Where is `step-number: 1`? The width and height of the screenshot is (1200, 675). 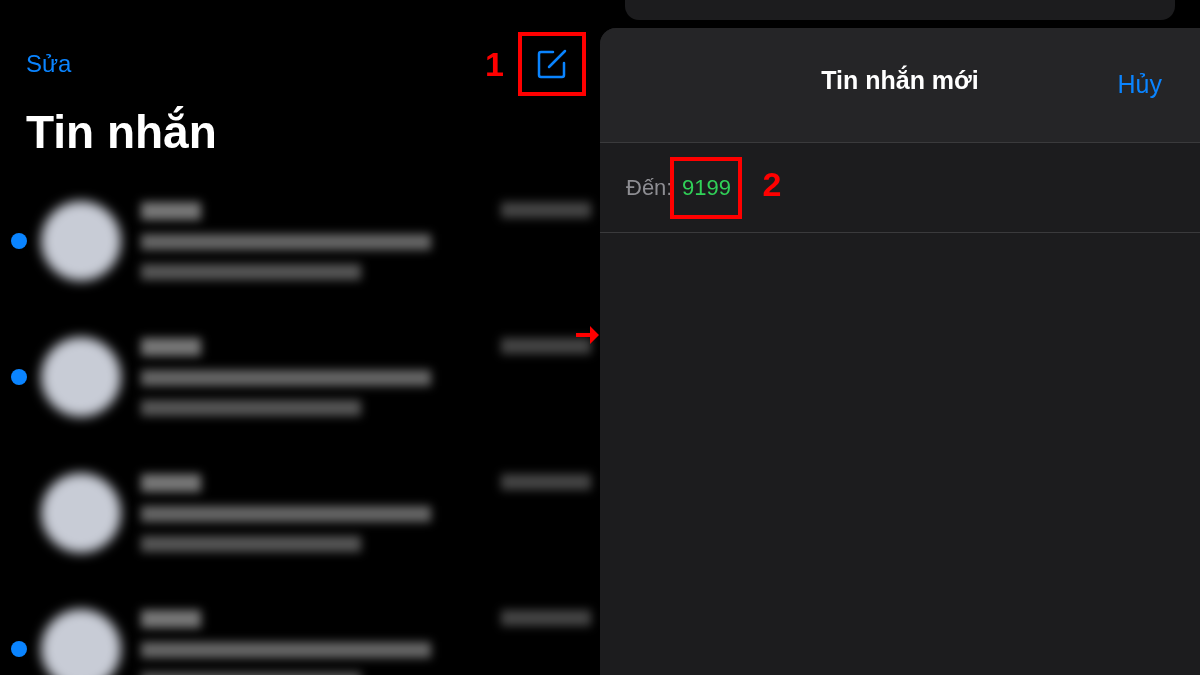
step-number: 1 is located at coordinates (494, 64).